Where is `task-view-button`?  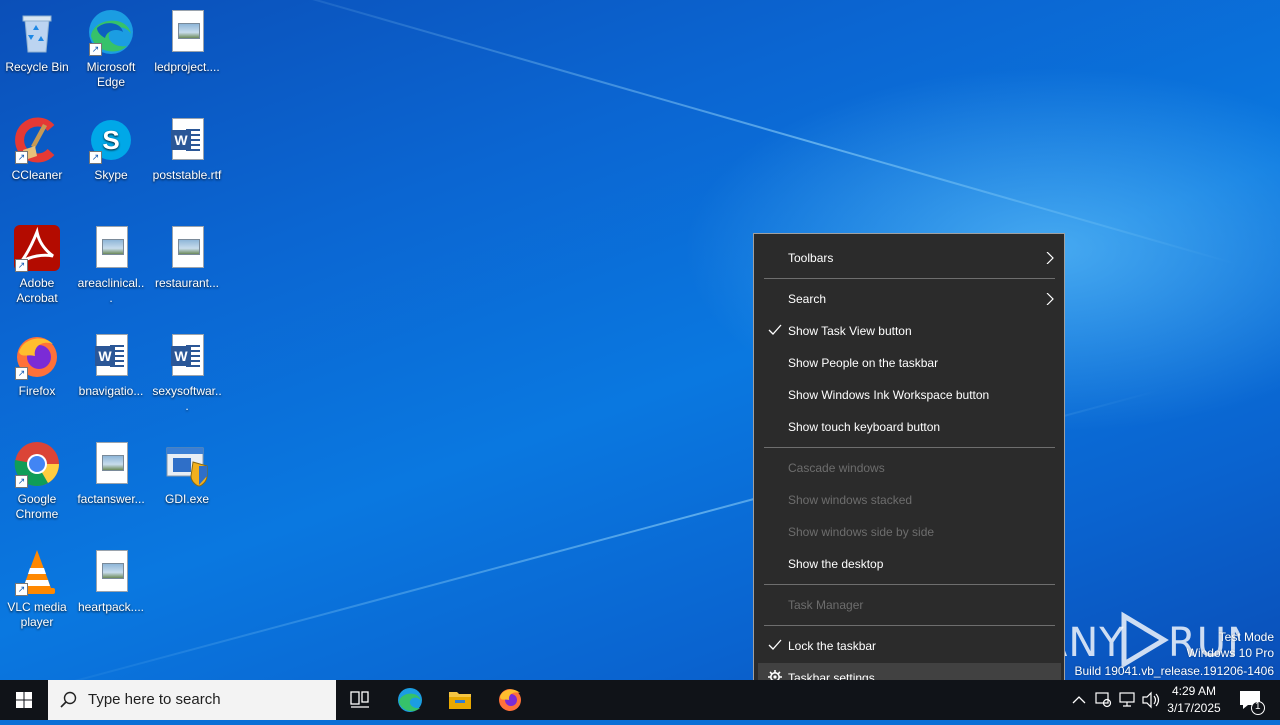 task-view-button is located at coordinates (360, 700).